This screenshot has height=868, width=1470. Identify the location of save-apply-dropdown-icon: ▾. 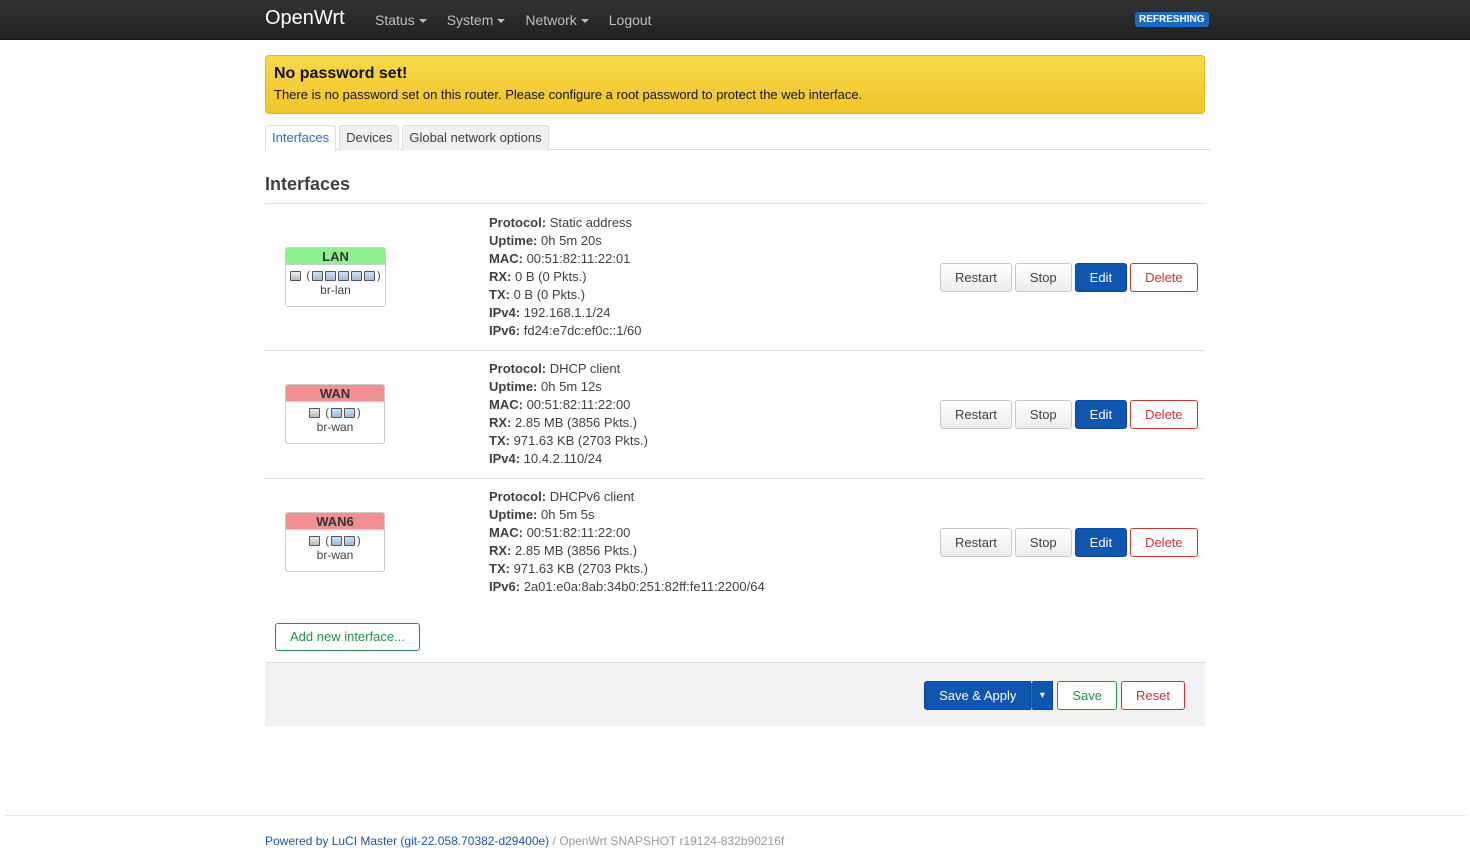
(1042, 695).